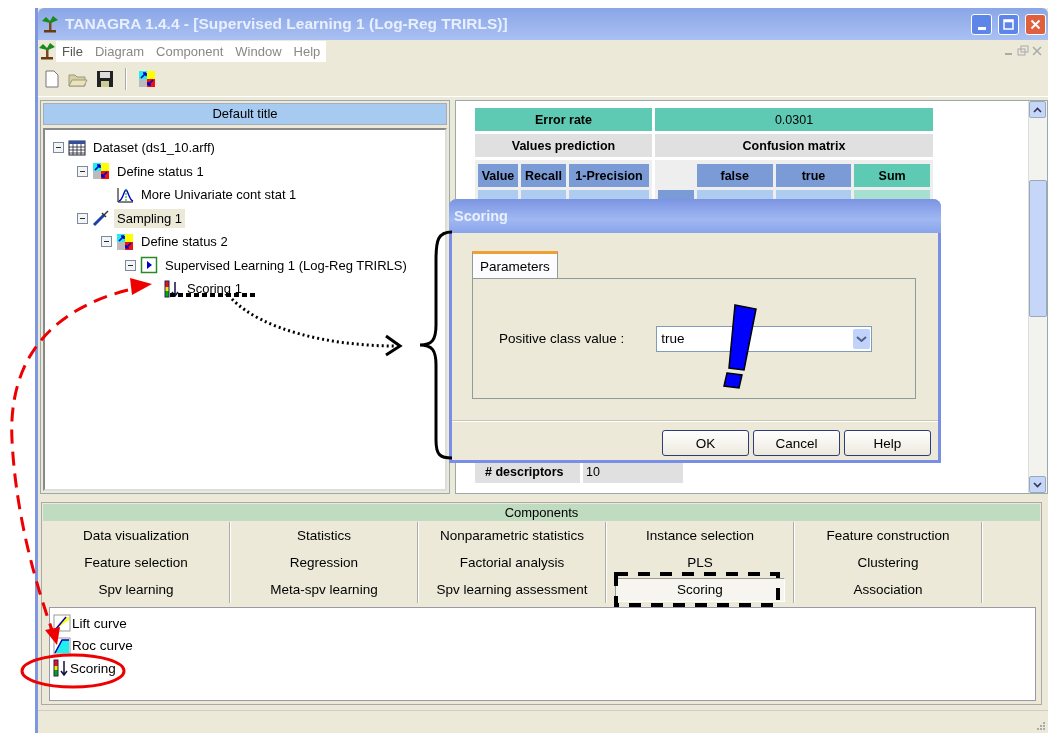 Image resolution: width=1048 pixels, height=733 pixels. I want to click on column-header: 1-Precision, so click(609, 175).